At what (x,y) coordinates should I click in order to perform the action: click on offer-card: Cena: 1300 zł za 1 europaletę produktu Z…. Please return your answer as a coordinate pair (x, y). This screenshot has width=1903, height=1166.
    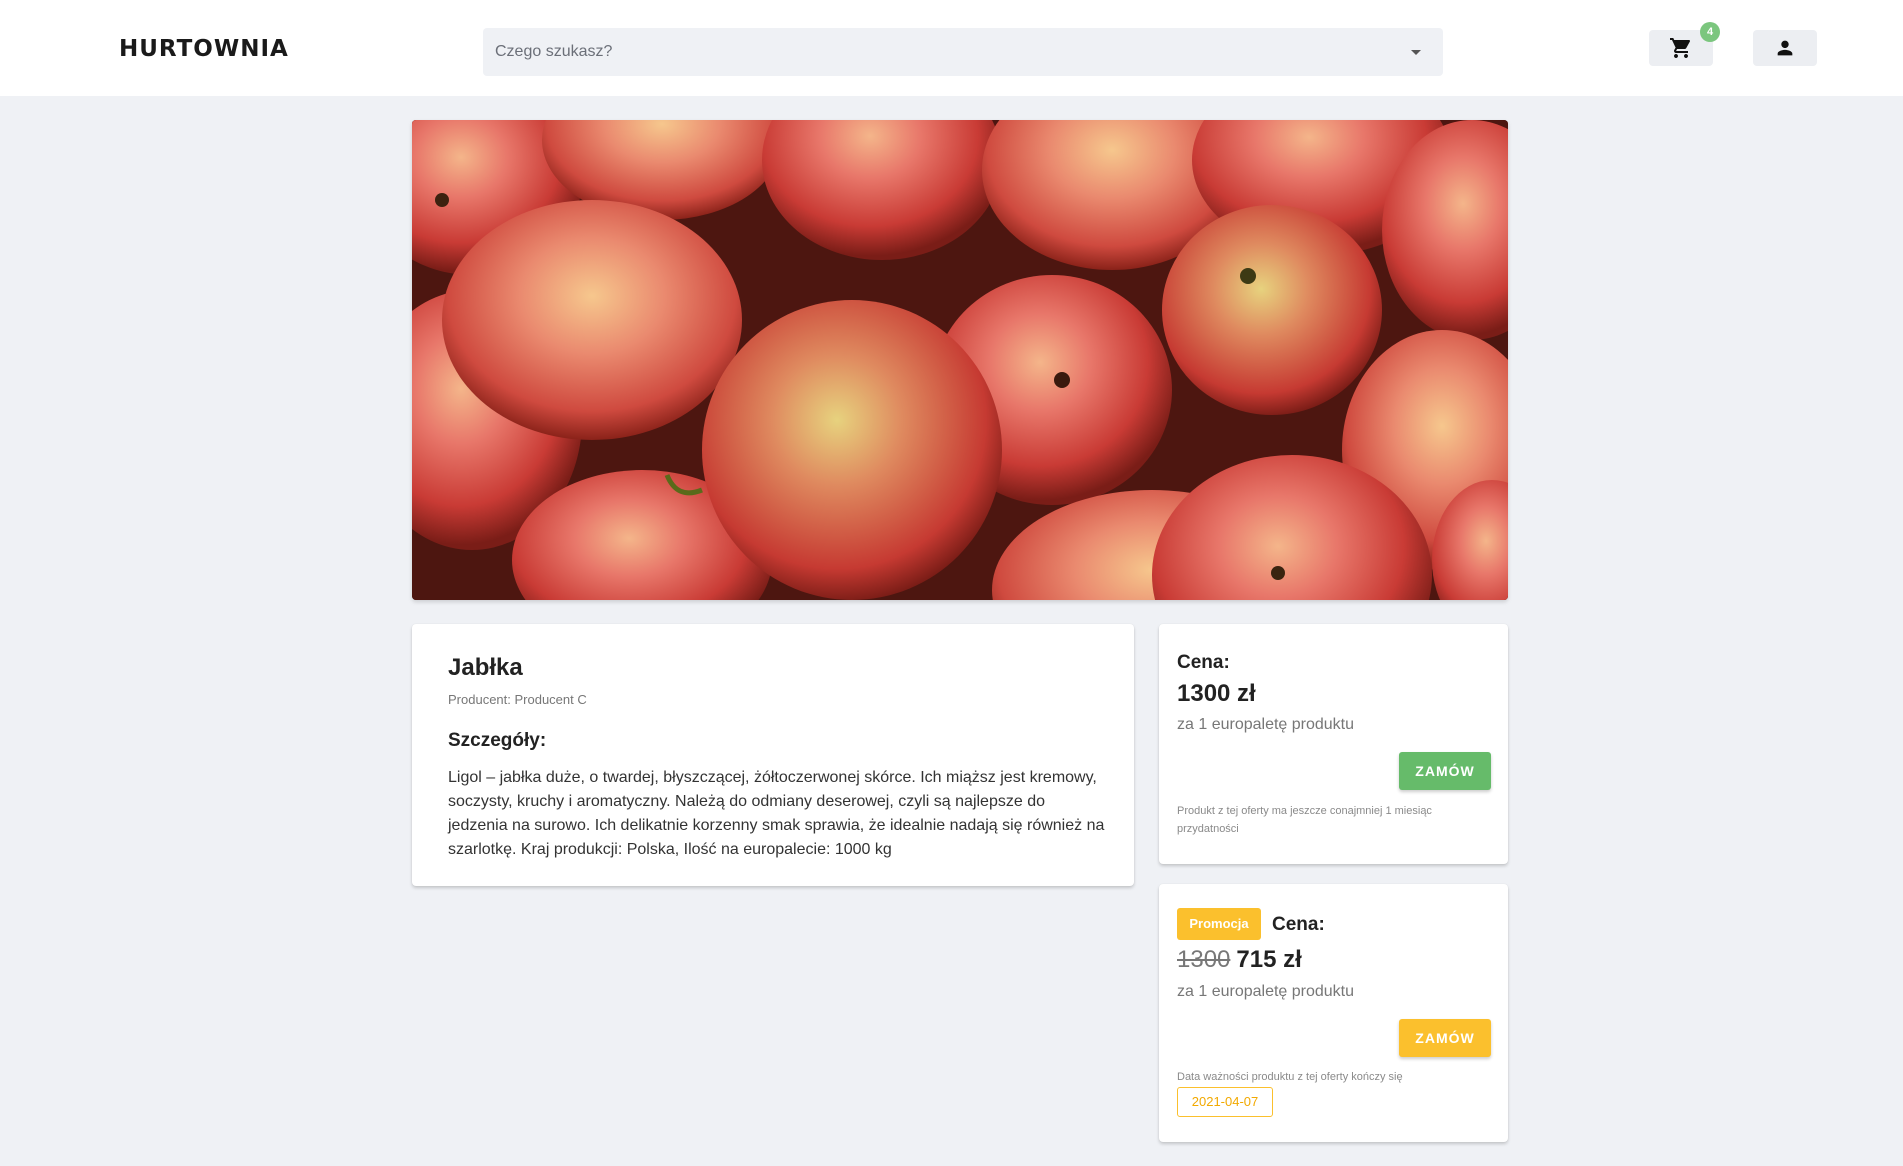
    Looking at the image, I should click on (1333, 744).